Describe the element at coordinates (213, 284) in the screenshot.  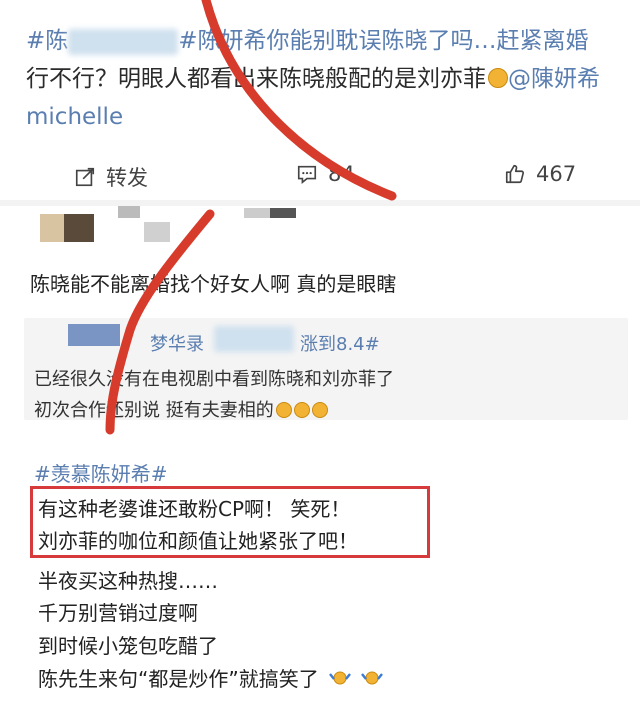
I see `comment-text: 陈晓能不能离婚找个好女人啊 真的是眼瞎` at that location.